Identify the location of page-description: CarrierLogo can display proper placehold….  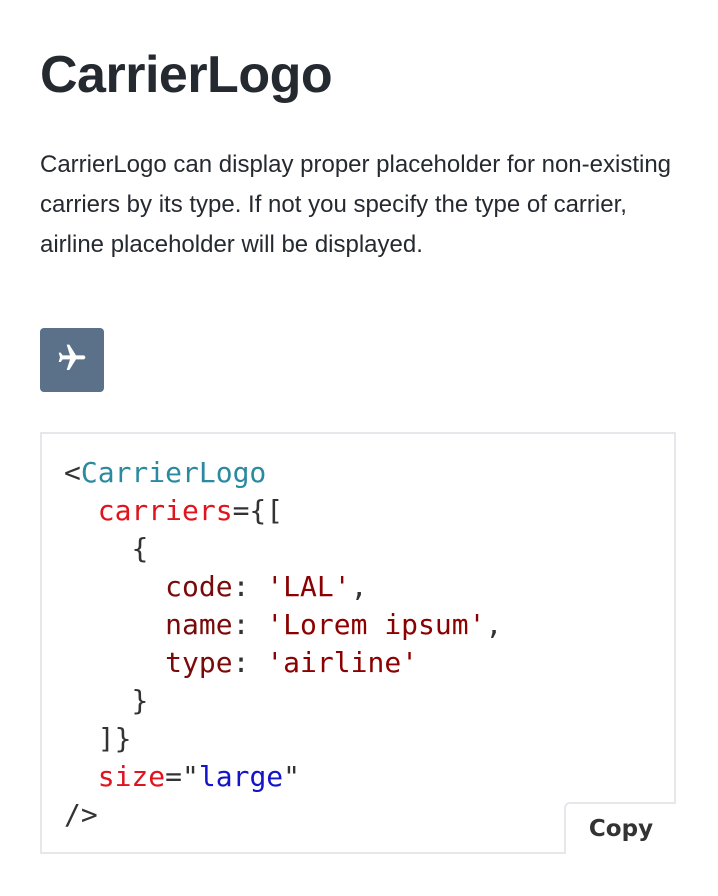
(356, 204).